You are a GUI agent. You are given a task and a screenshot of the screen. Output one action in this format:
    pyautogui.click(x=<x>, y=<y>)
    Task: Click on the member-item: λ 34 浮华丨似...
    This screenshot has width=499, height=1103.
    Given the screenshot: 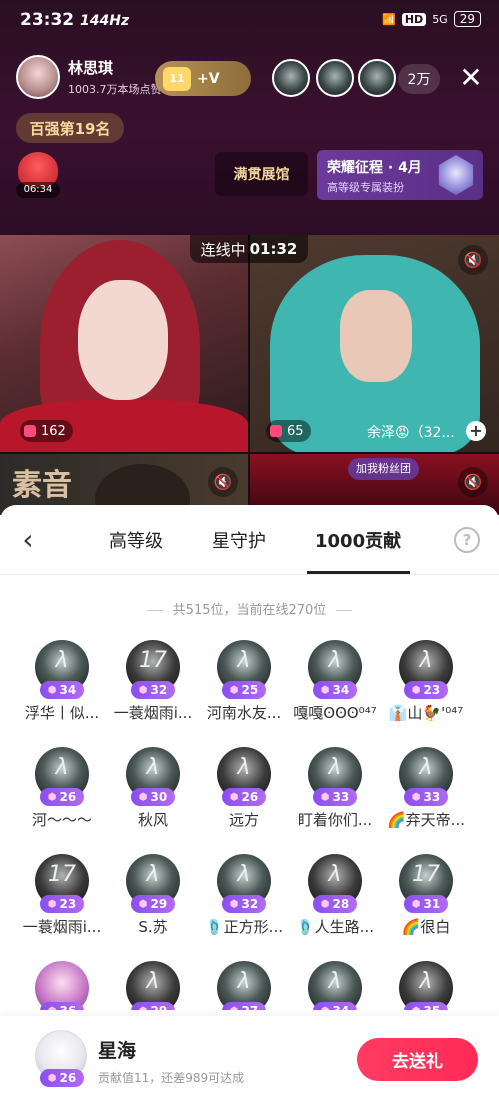 What is the action you would take?
    pyautogui.click(x=62, y=693)
    